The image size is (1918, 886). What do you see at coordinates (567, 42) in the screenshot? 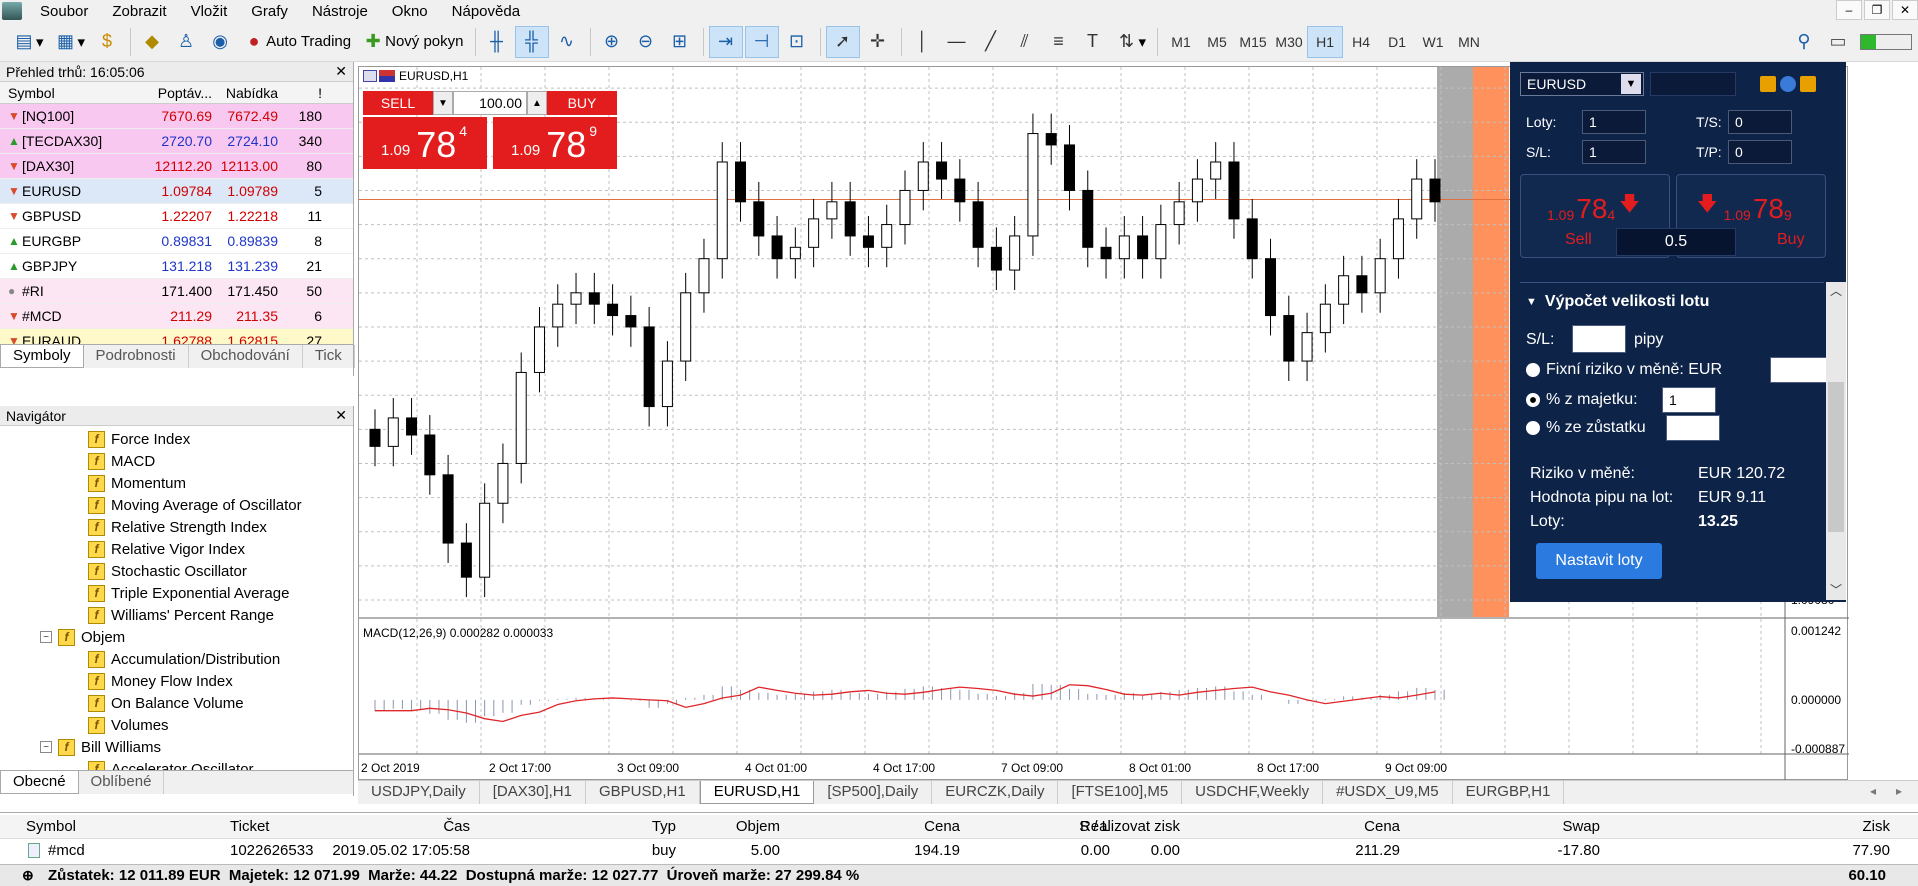
I see `line-chart-button: ∿` at bounding box center [567, 42].